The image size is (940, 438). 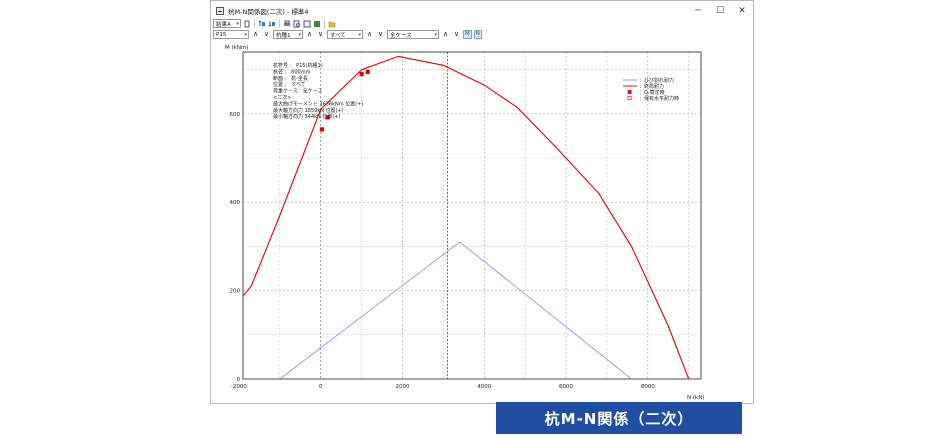 I want to click on excel-icon, so click(x=317, y=24).